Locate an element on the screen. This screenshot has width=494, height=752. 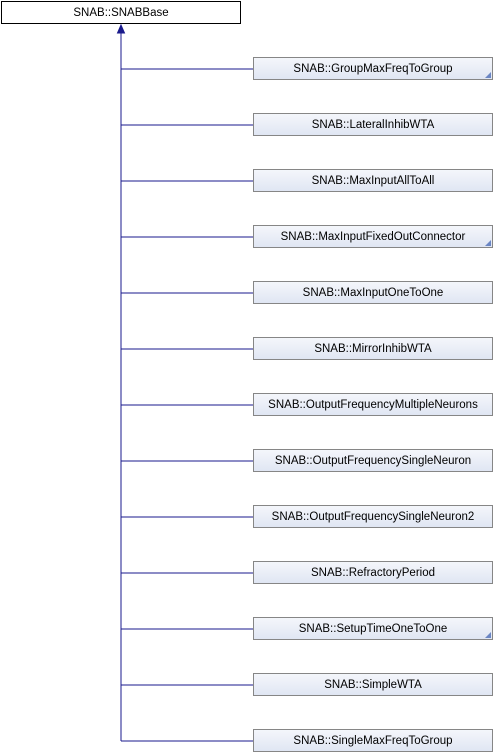
derived-class-node: SNAB::RefractoryPeriod is located at coordinates (373, 572).